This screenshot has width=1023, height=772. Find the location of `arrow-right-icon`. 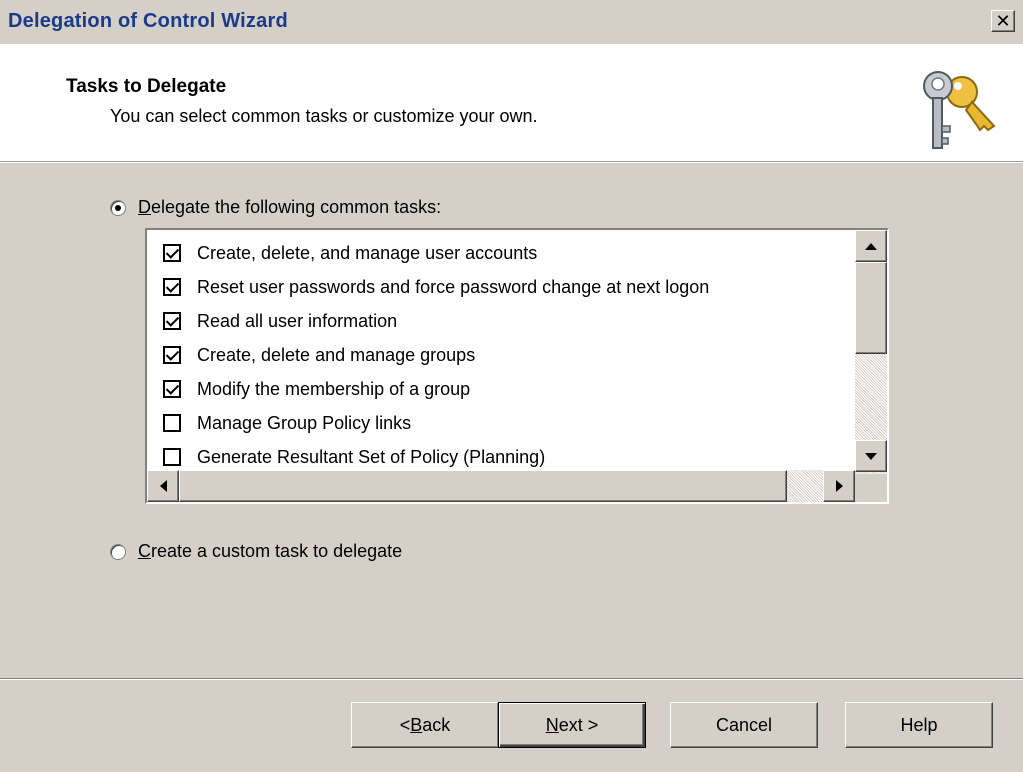

arrow-right-icon is located at coordinates (839, 486).